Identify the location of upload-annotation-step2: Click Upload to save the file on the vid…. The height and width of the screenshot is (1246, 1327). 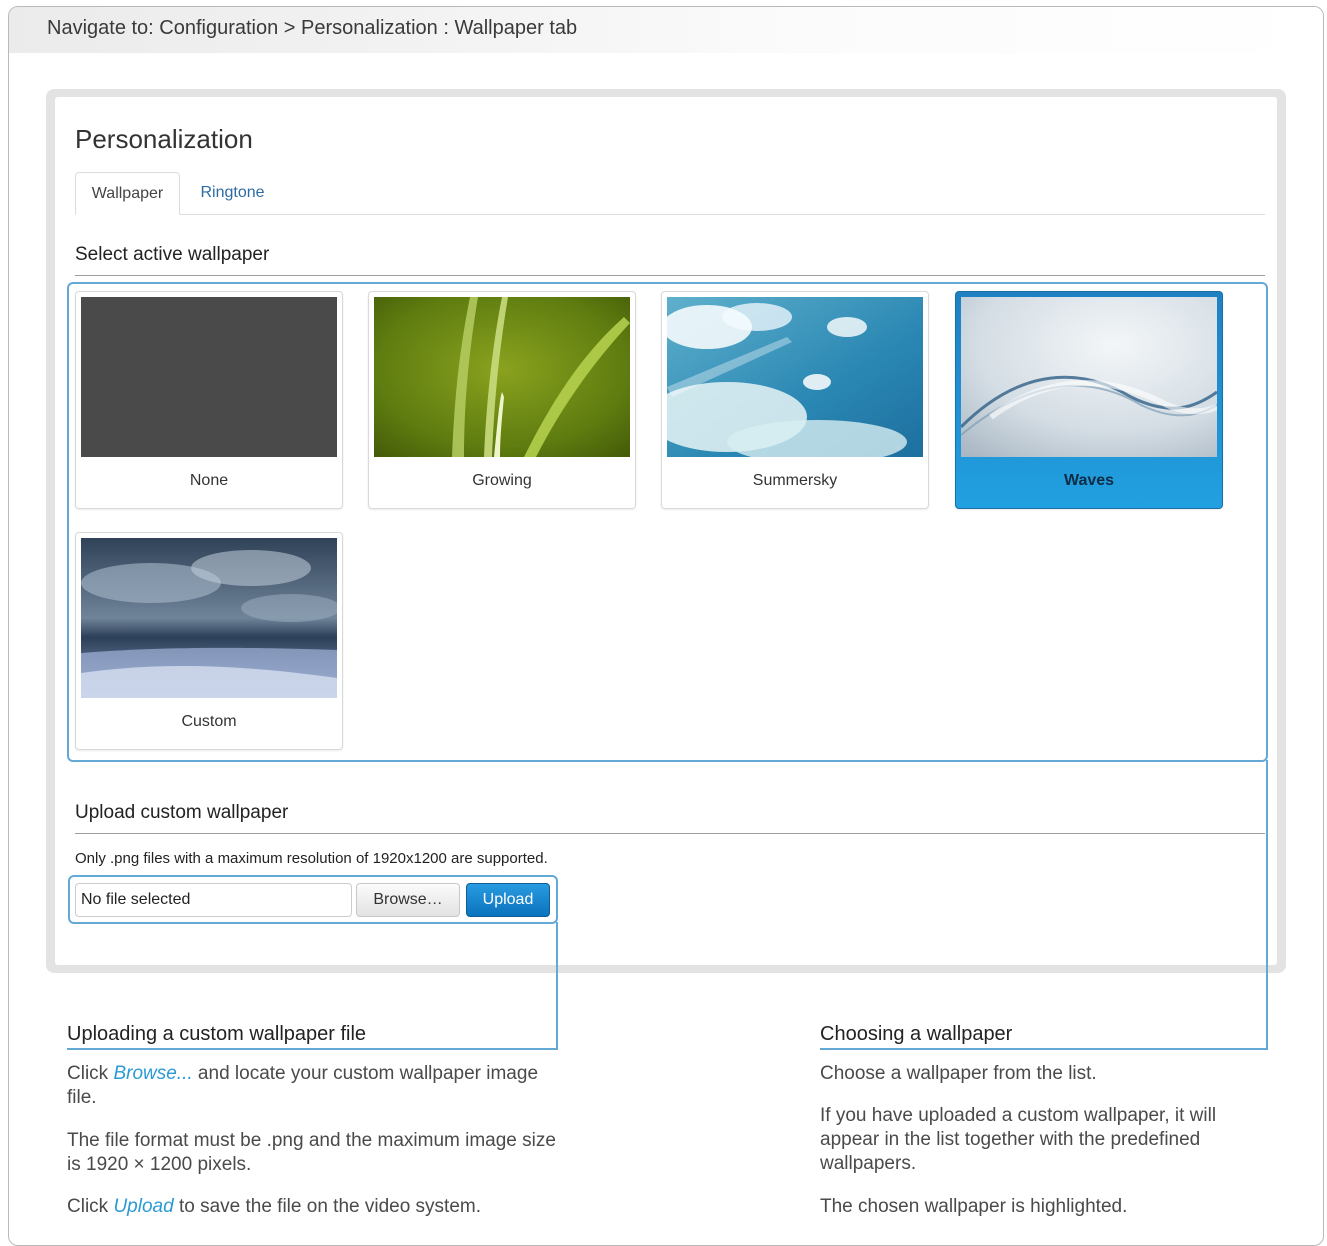
(274, 1206).